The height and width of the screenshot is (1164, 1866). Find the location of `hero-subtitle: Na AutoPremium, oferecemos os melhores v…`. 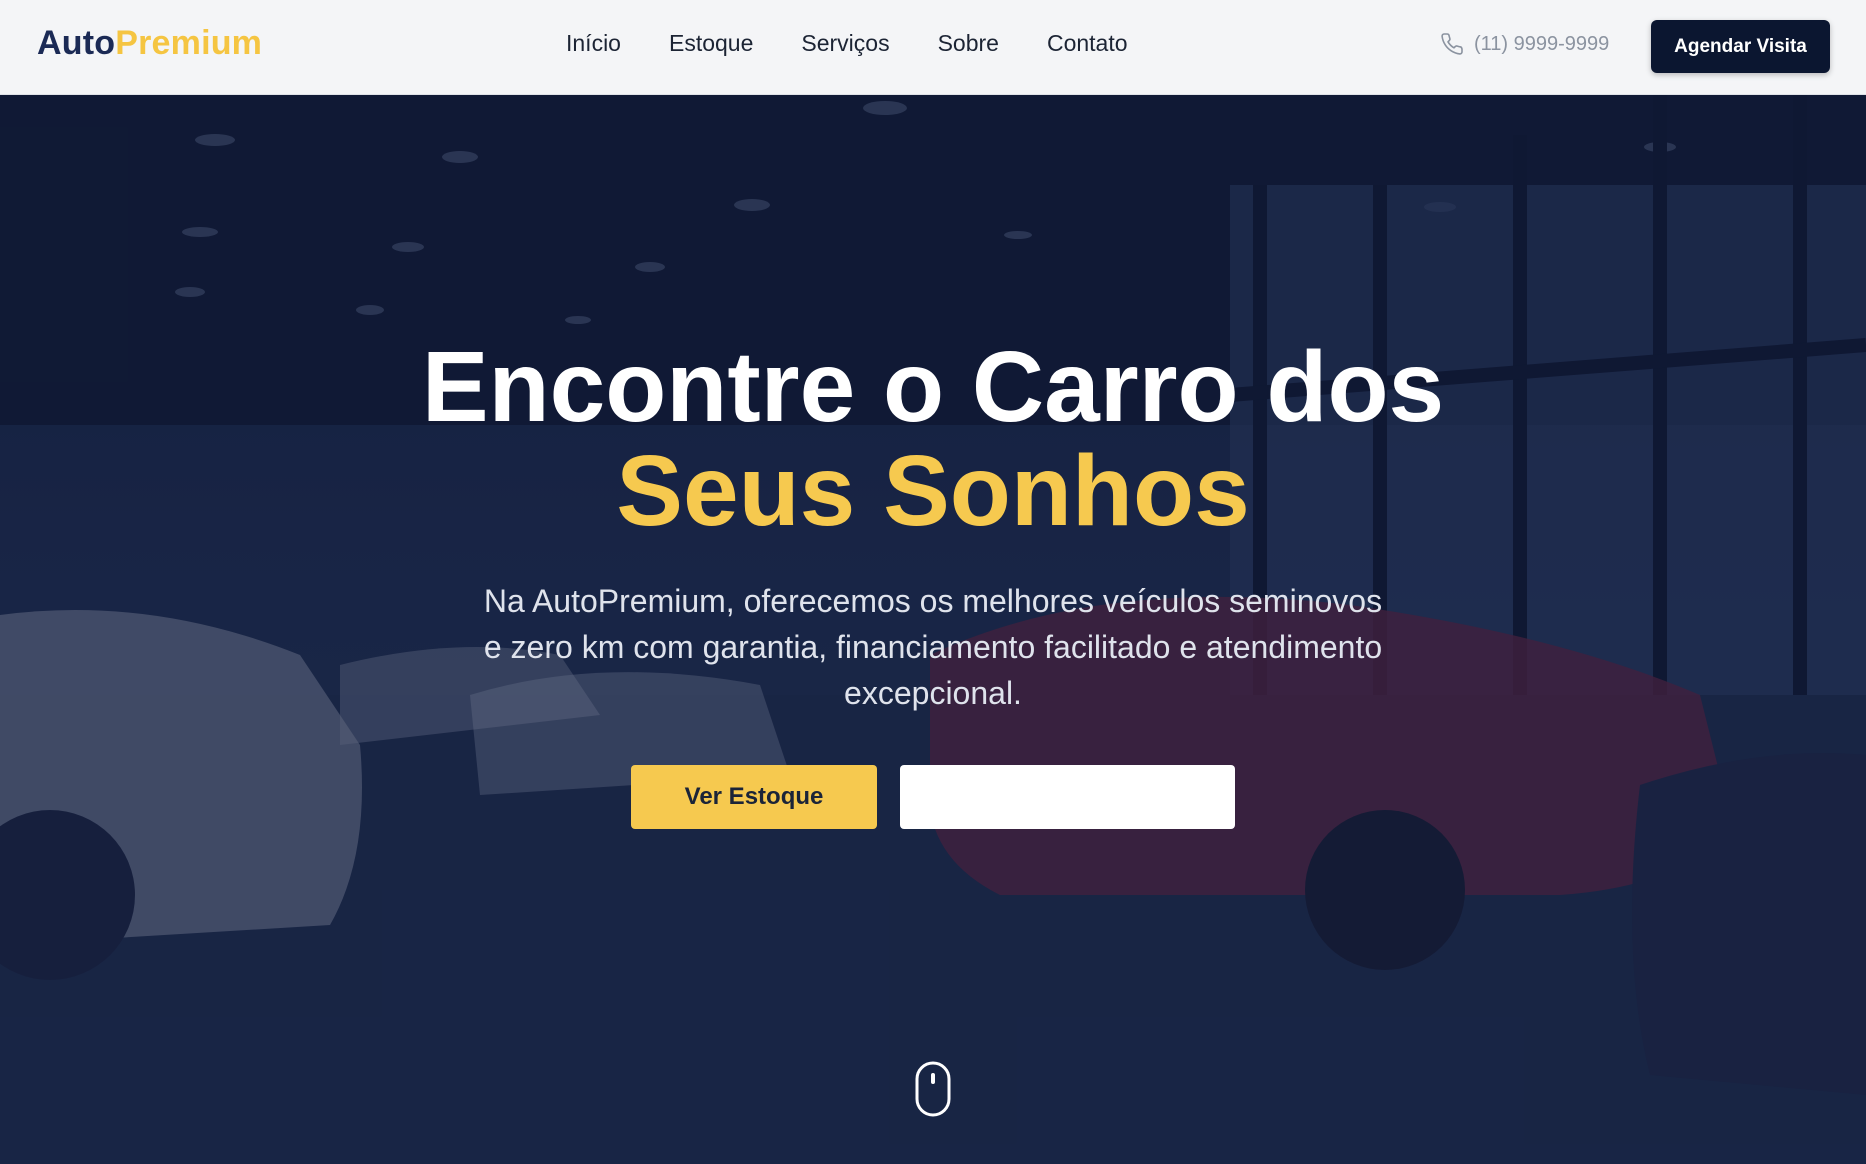

hero-subtitle: Na AutoPremium, oferecemos os melhores v… is located at coordinates (933, 647).